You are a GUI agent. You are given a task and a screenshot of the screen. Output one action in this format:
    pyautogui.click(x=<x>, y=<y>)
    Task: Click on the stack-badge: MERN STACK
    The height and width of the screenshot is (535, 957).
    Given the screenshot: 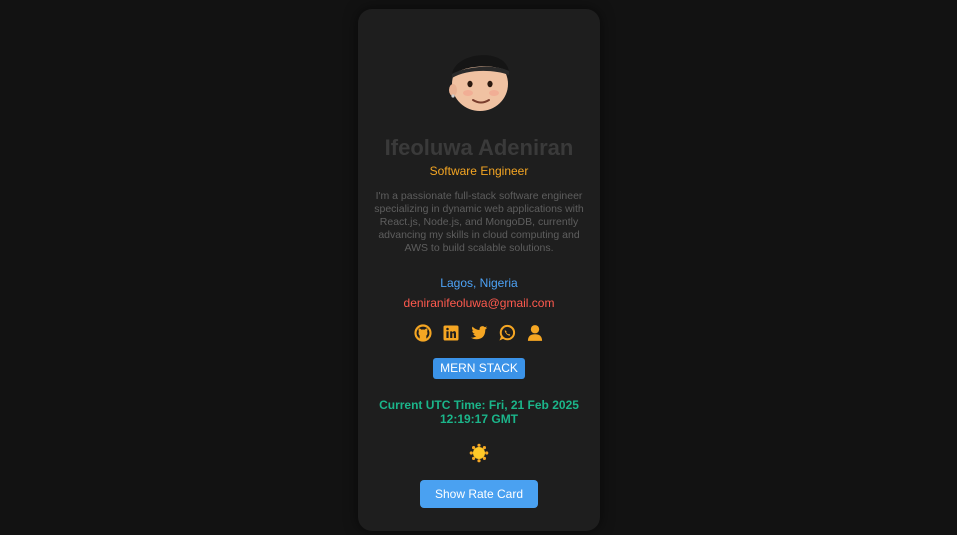 What is the action you would take?
    pyautogui.click(x=479, y=368)
    